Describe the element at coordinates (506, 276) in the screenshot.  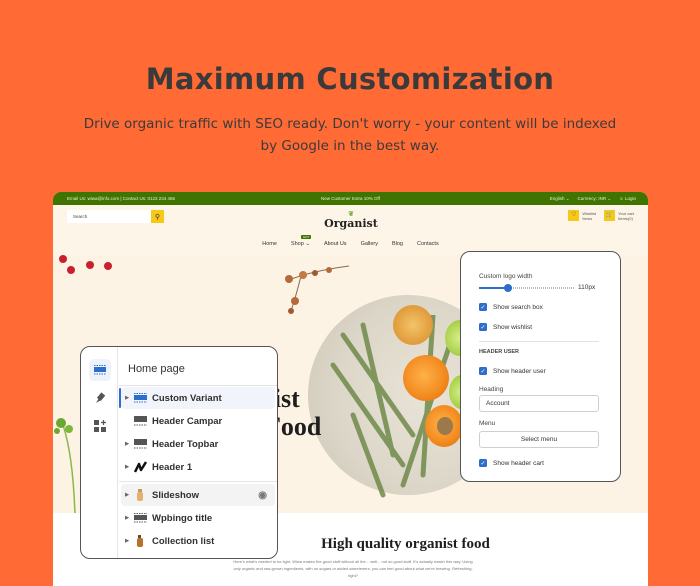
I see `logo-width-label: Custom logo width` at that location.